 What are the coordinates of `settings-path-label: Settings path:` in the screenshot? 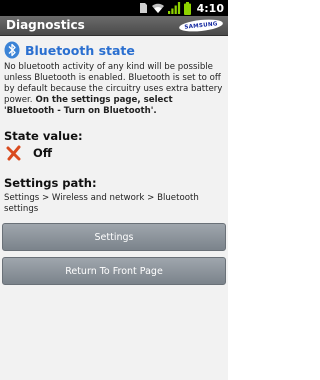 It's located at (50, 183).